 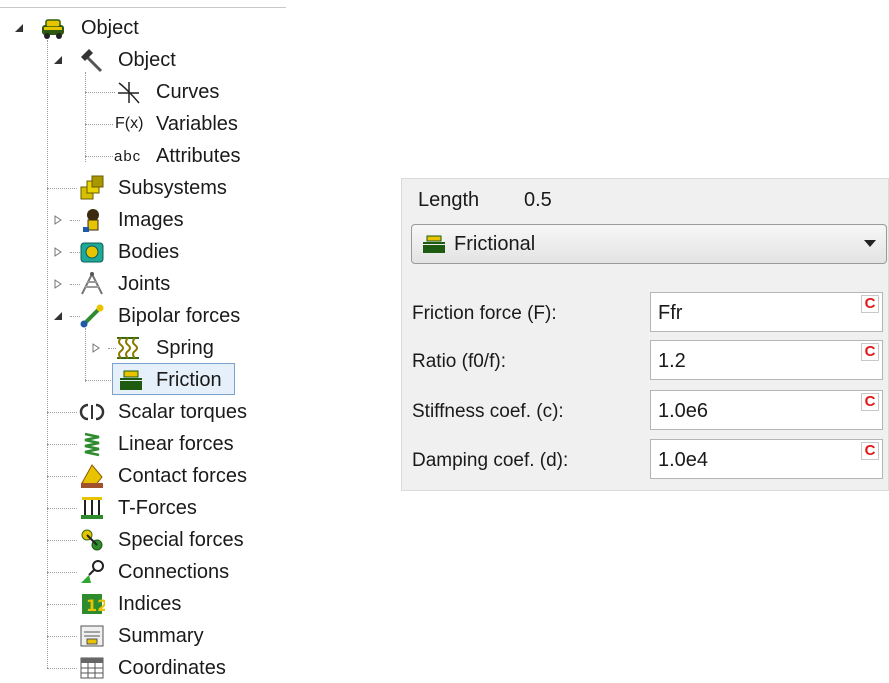 I want to click on ratio-c-button: C, so click(x=870, y=352).